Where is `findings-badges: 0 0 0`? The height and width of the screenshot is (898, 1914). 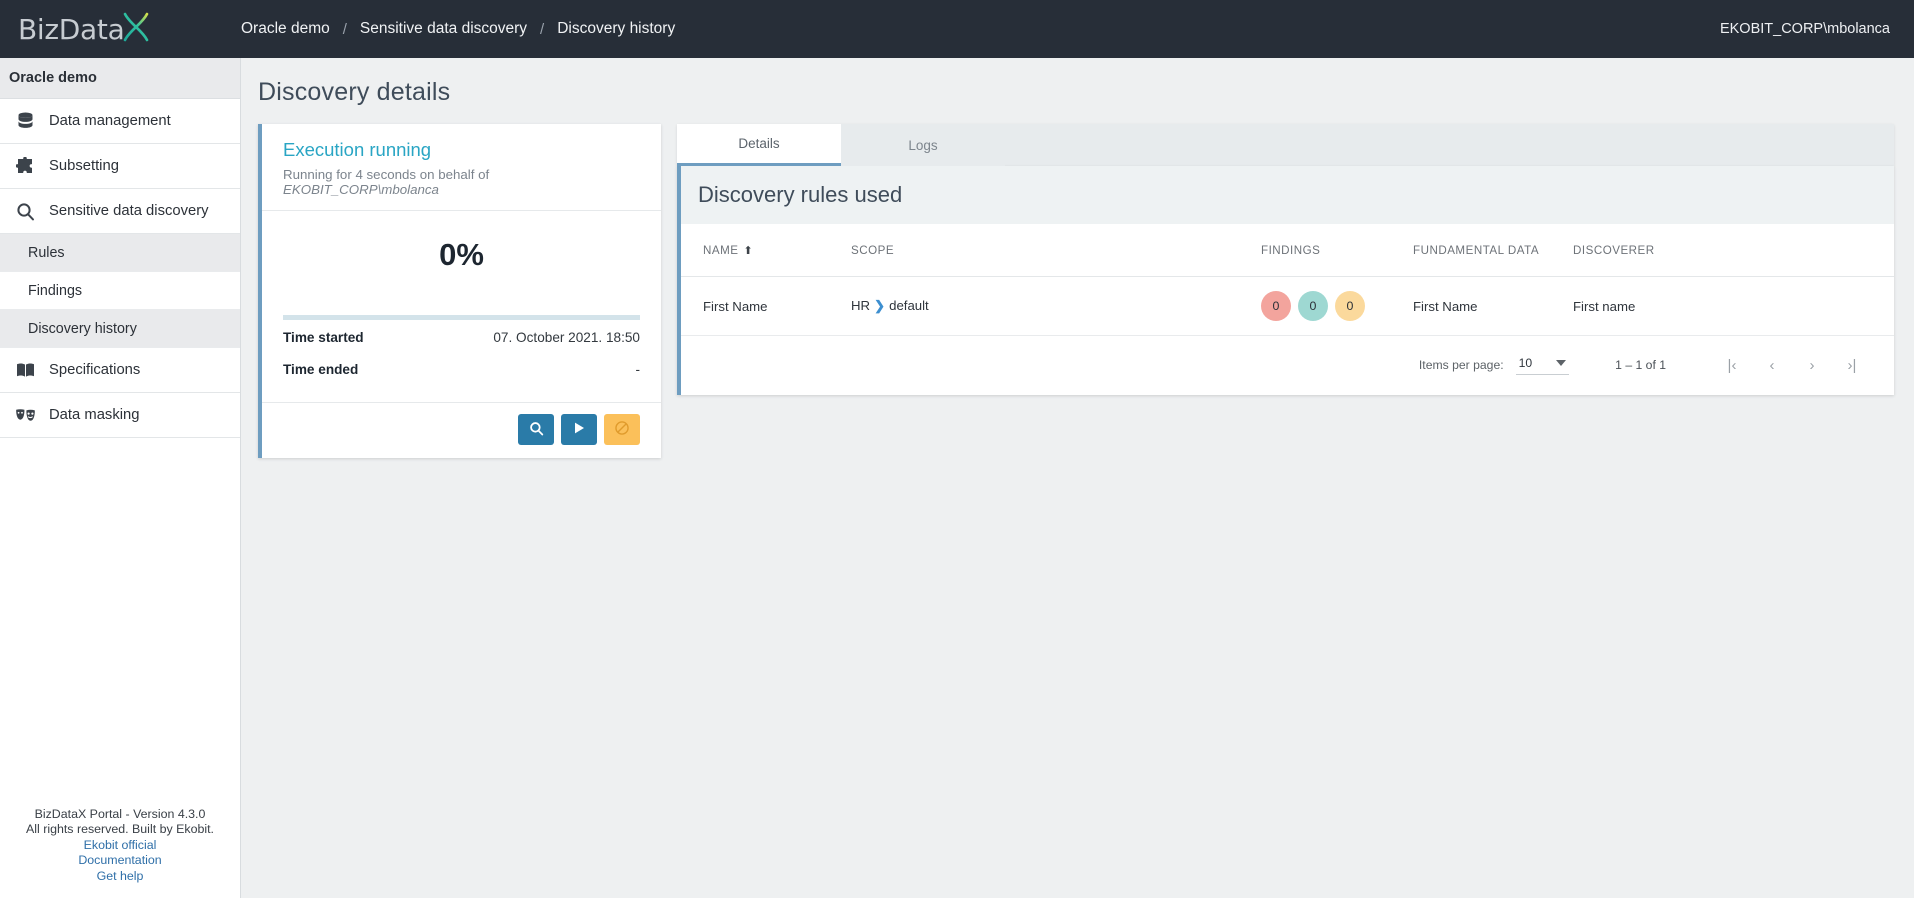
findings-badges: 0 0 0 is located at coordinates (1337, 306).